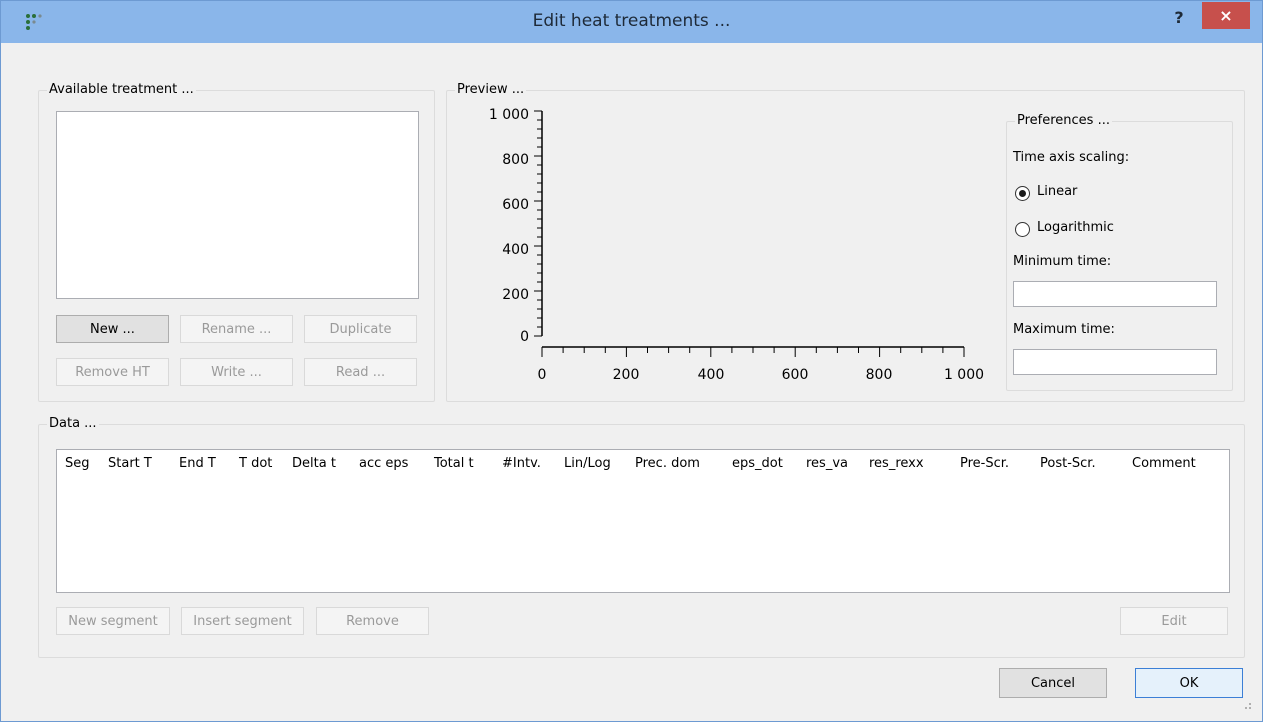  What do you see at coordinates (1115, 294) in the screenshot?
I see `minimum-time-input` at bounding box center [1115, 294].